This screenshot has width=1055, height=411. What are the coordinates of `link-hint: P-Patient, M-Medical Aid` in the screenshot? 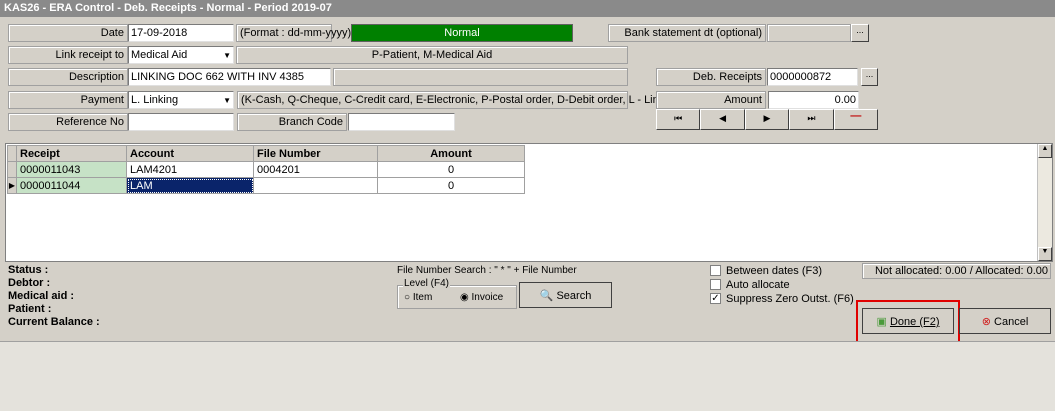 It's located at (432, 55).